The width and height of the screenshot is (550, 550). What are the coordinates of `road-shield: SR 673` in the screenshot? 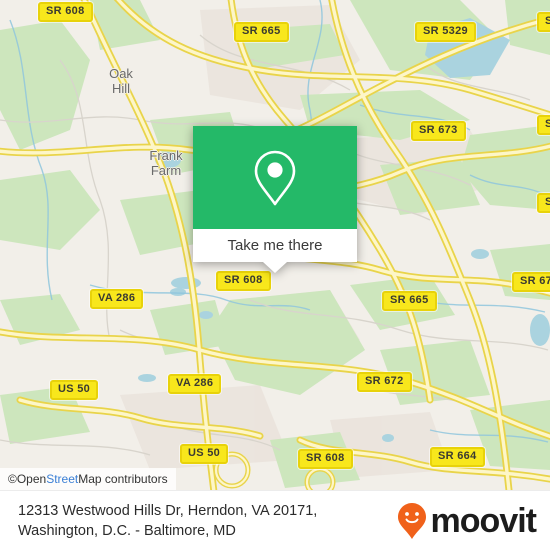 It's located at (438, 131).